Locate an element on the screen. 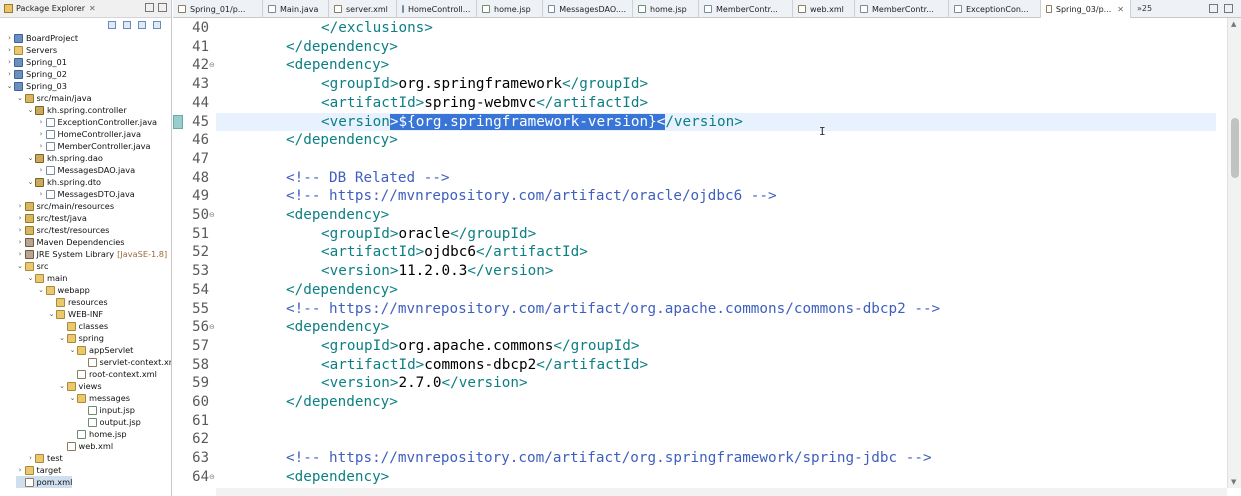 This screenshot has width=1241, height=496. tree-item: classes is located at coordinates (83, 326).